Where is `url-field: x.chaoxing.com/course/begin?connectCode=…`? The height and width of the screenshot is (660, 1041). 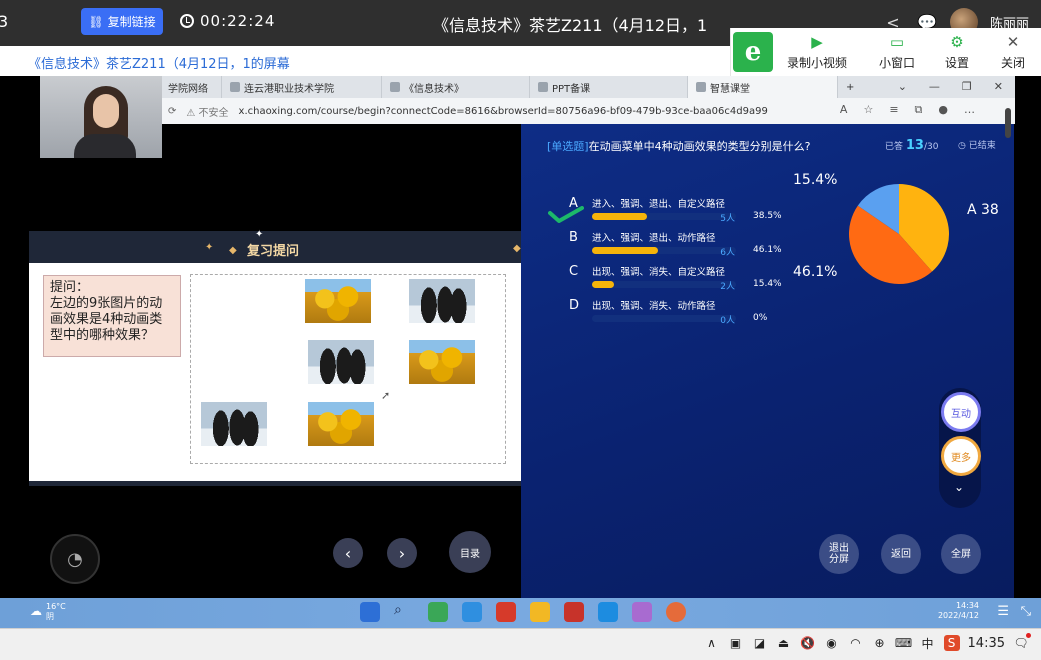
url-field: x.chaoxing.com/course/begin?connectCode=… is located at coordinates (503, 111).